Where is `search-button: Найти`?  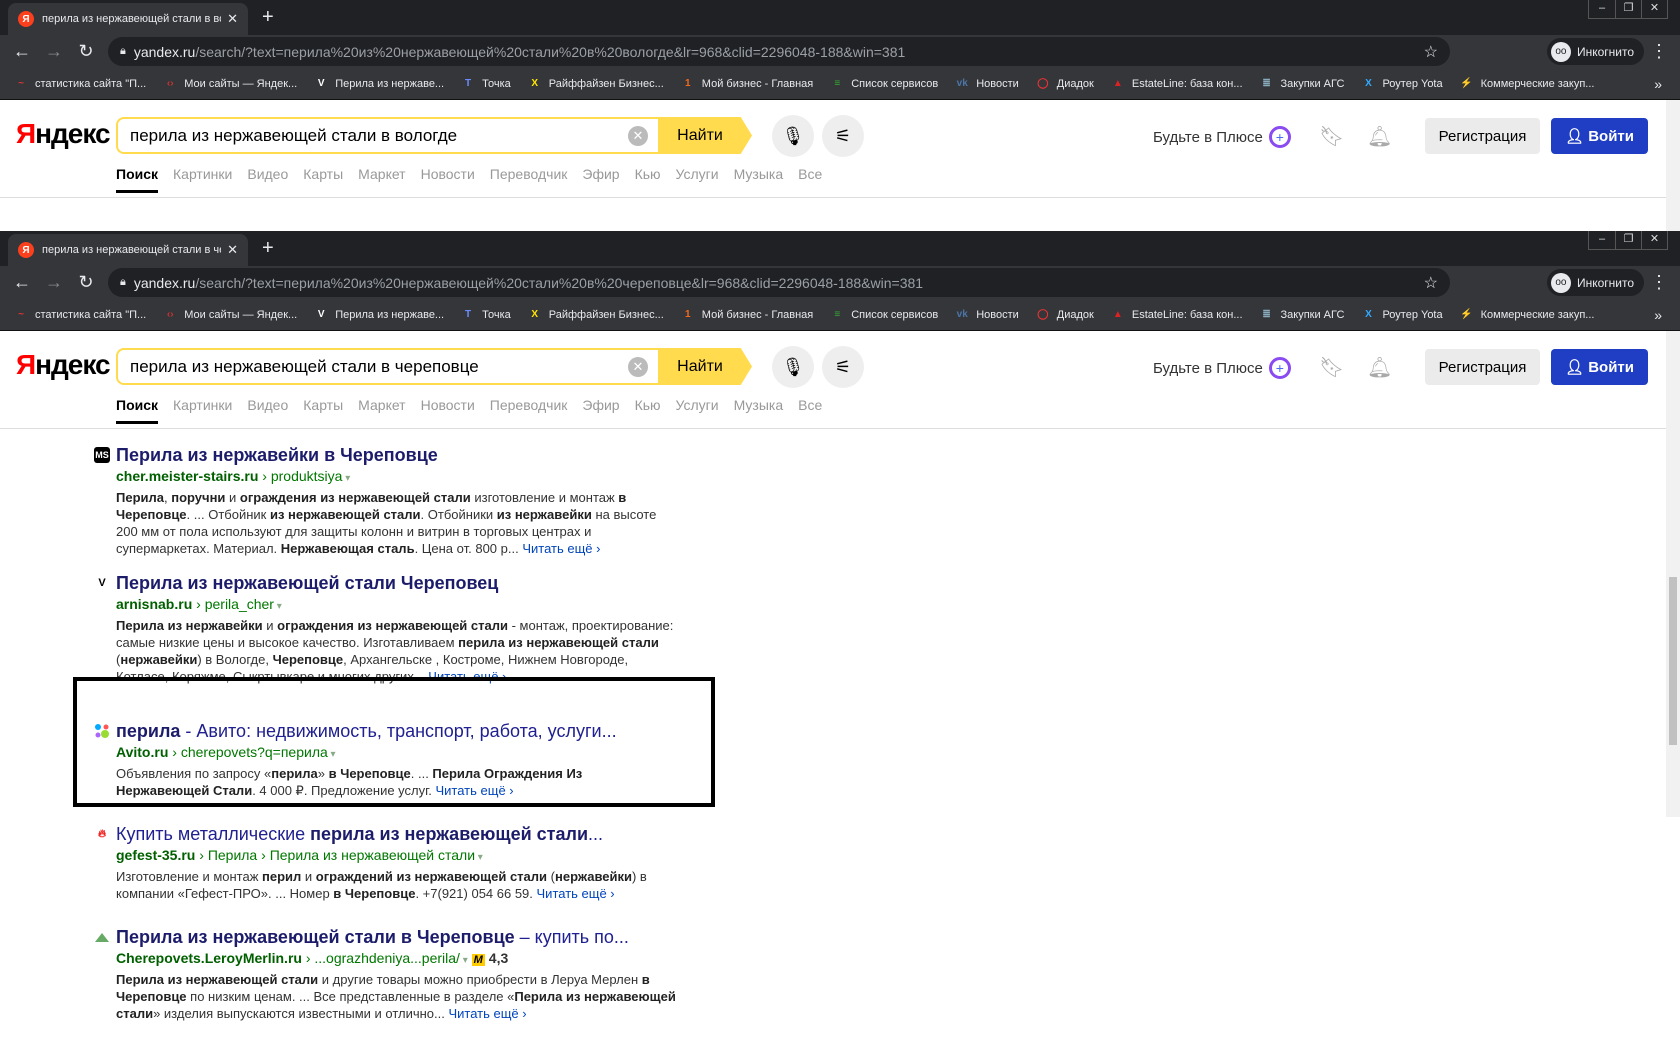 search-button: Найти is located at coordinates (705, 135).